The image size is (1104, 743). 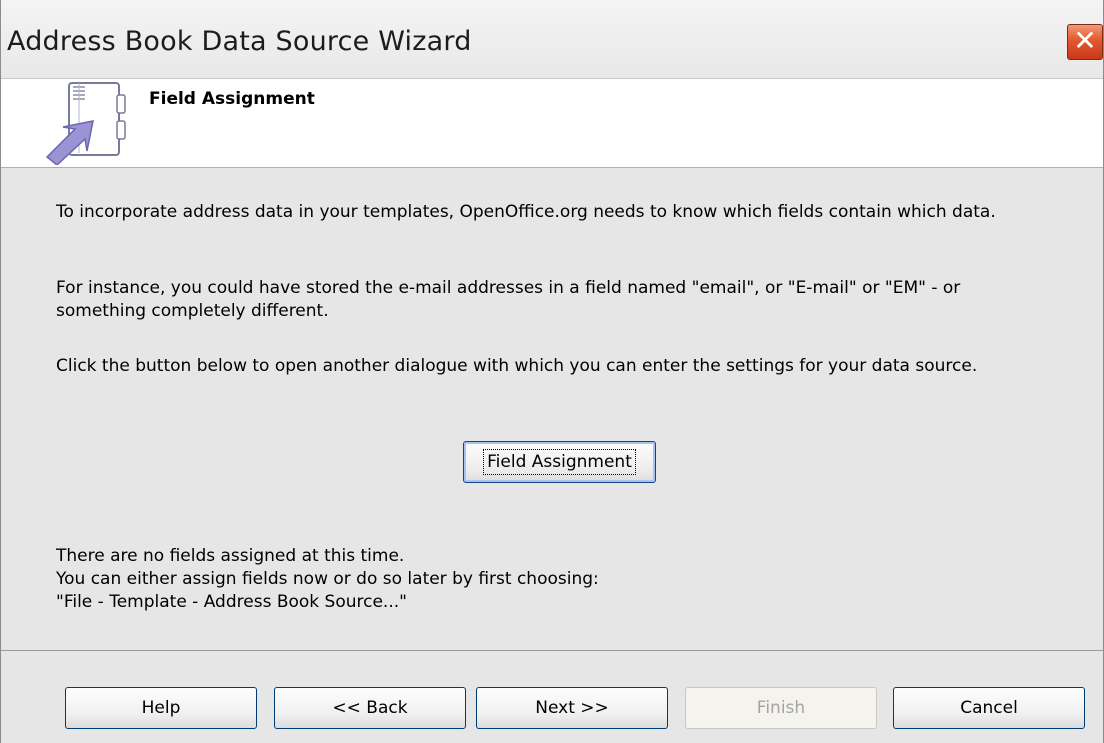 I want to click on step-title: Field Assignment, so click(x=232, y=99).